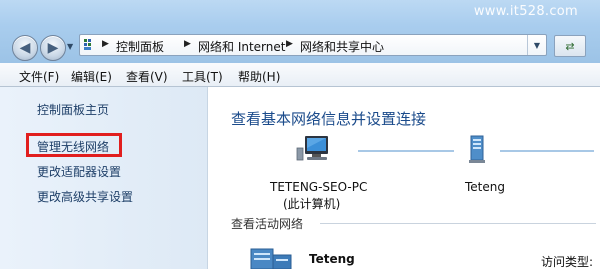  What do you see at coordinates (71, 47) in the screenshot?
I see `history-dropdown-icon: ▼` at bounding box center [71, 47].